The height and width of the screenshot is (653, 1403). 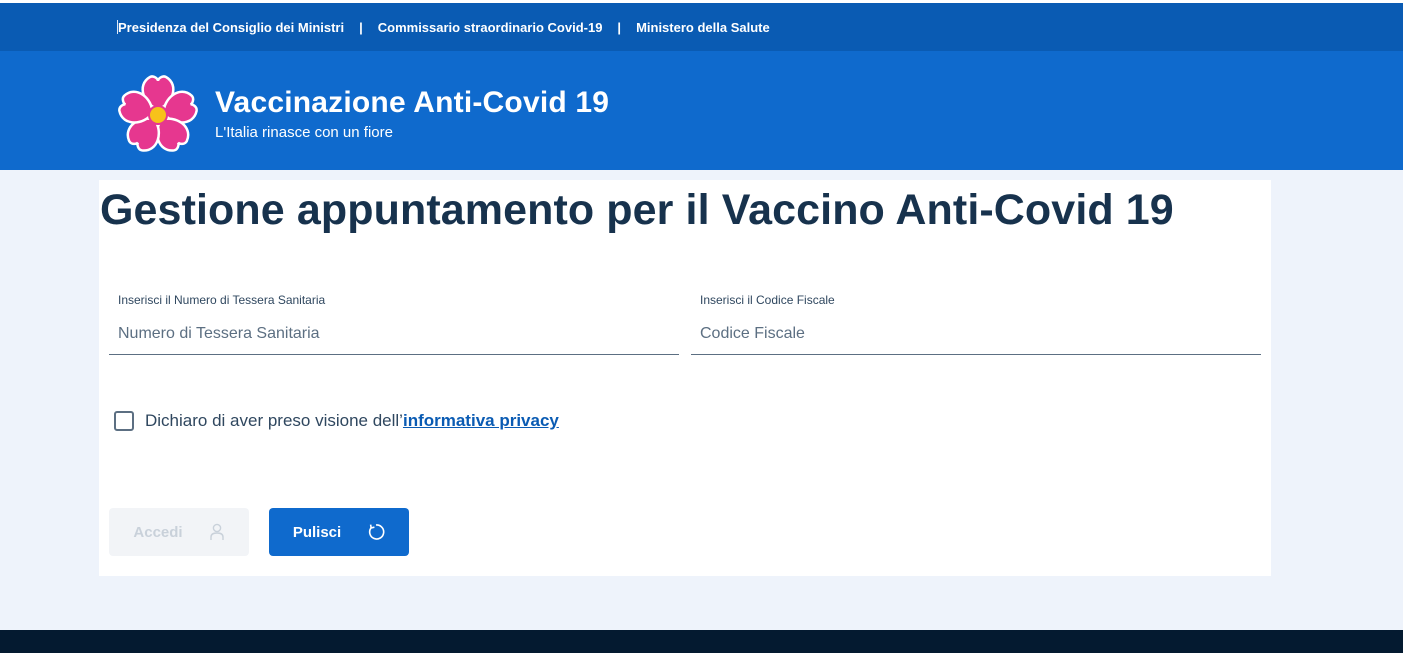 What do you see at coordinates (217, 532) in the screenshot?
I see `user-icon` at bounding box center [217, 532].